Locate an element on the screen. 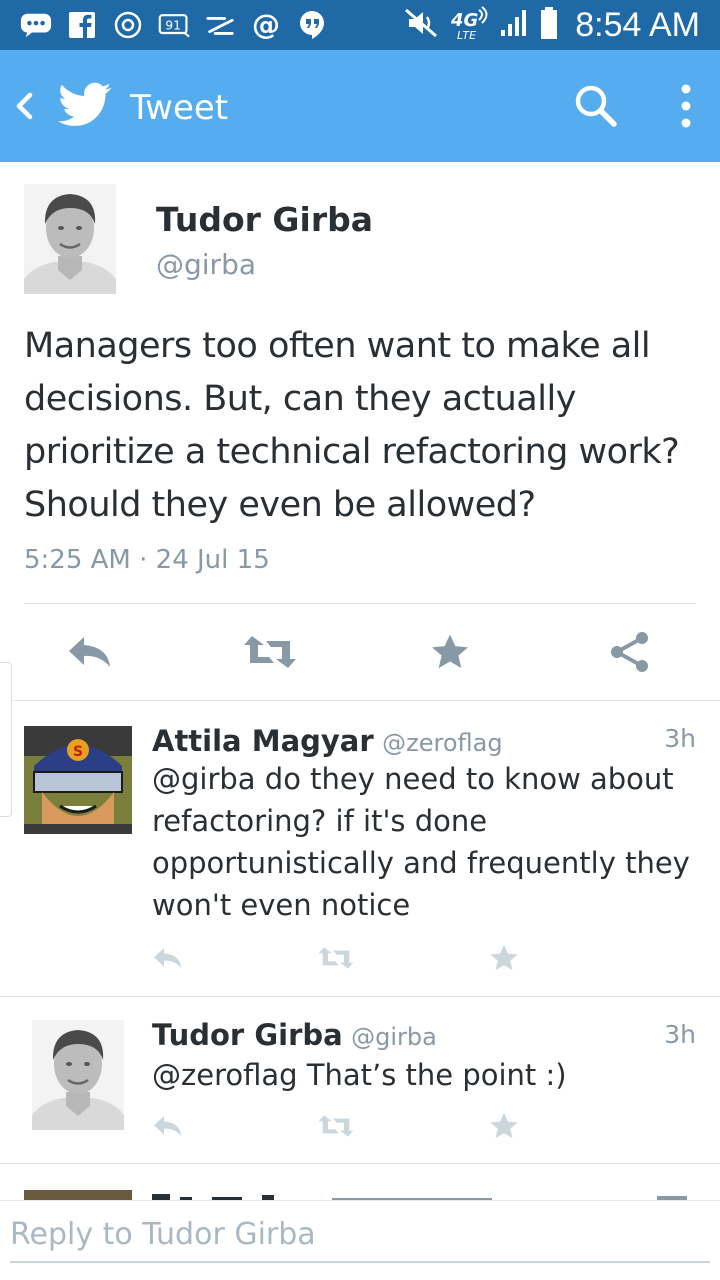  reply-text: @zeroflag That’s the point :) is located at coordinates (359, 1075).